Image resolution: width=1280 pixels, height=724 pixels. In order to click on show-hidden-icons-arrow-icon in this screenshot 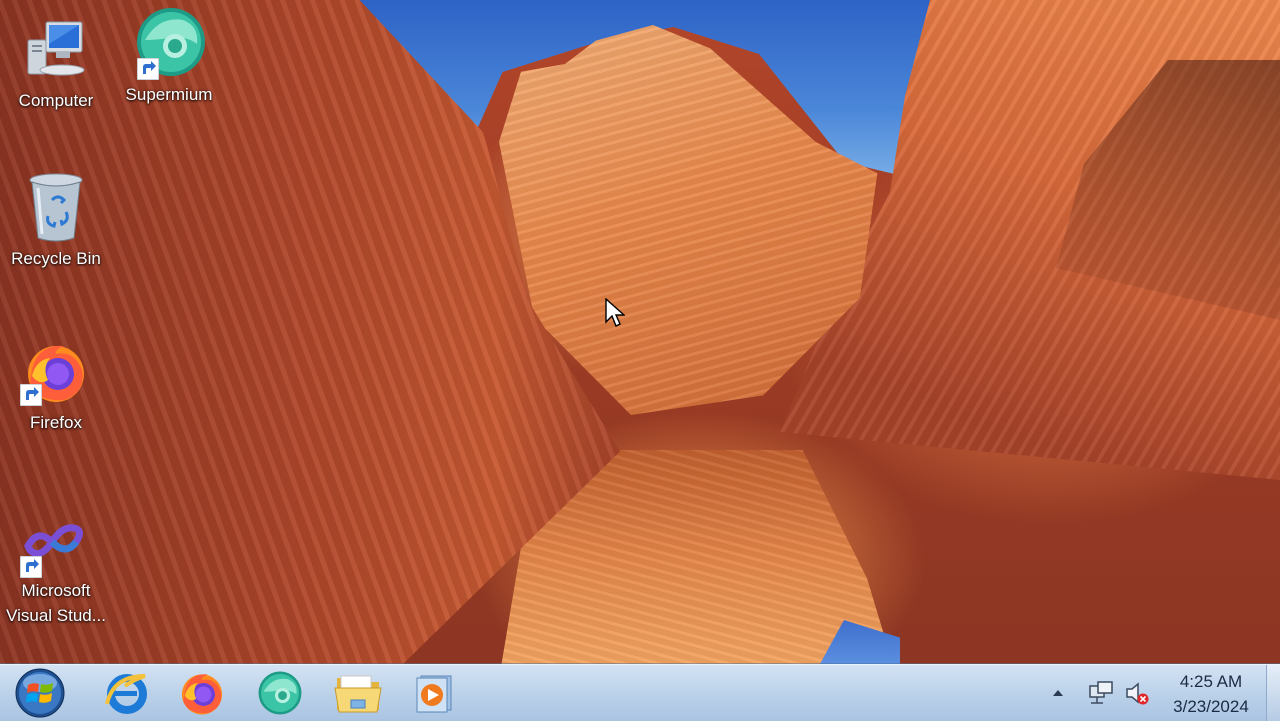, I will do `click(1058, 693)`.